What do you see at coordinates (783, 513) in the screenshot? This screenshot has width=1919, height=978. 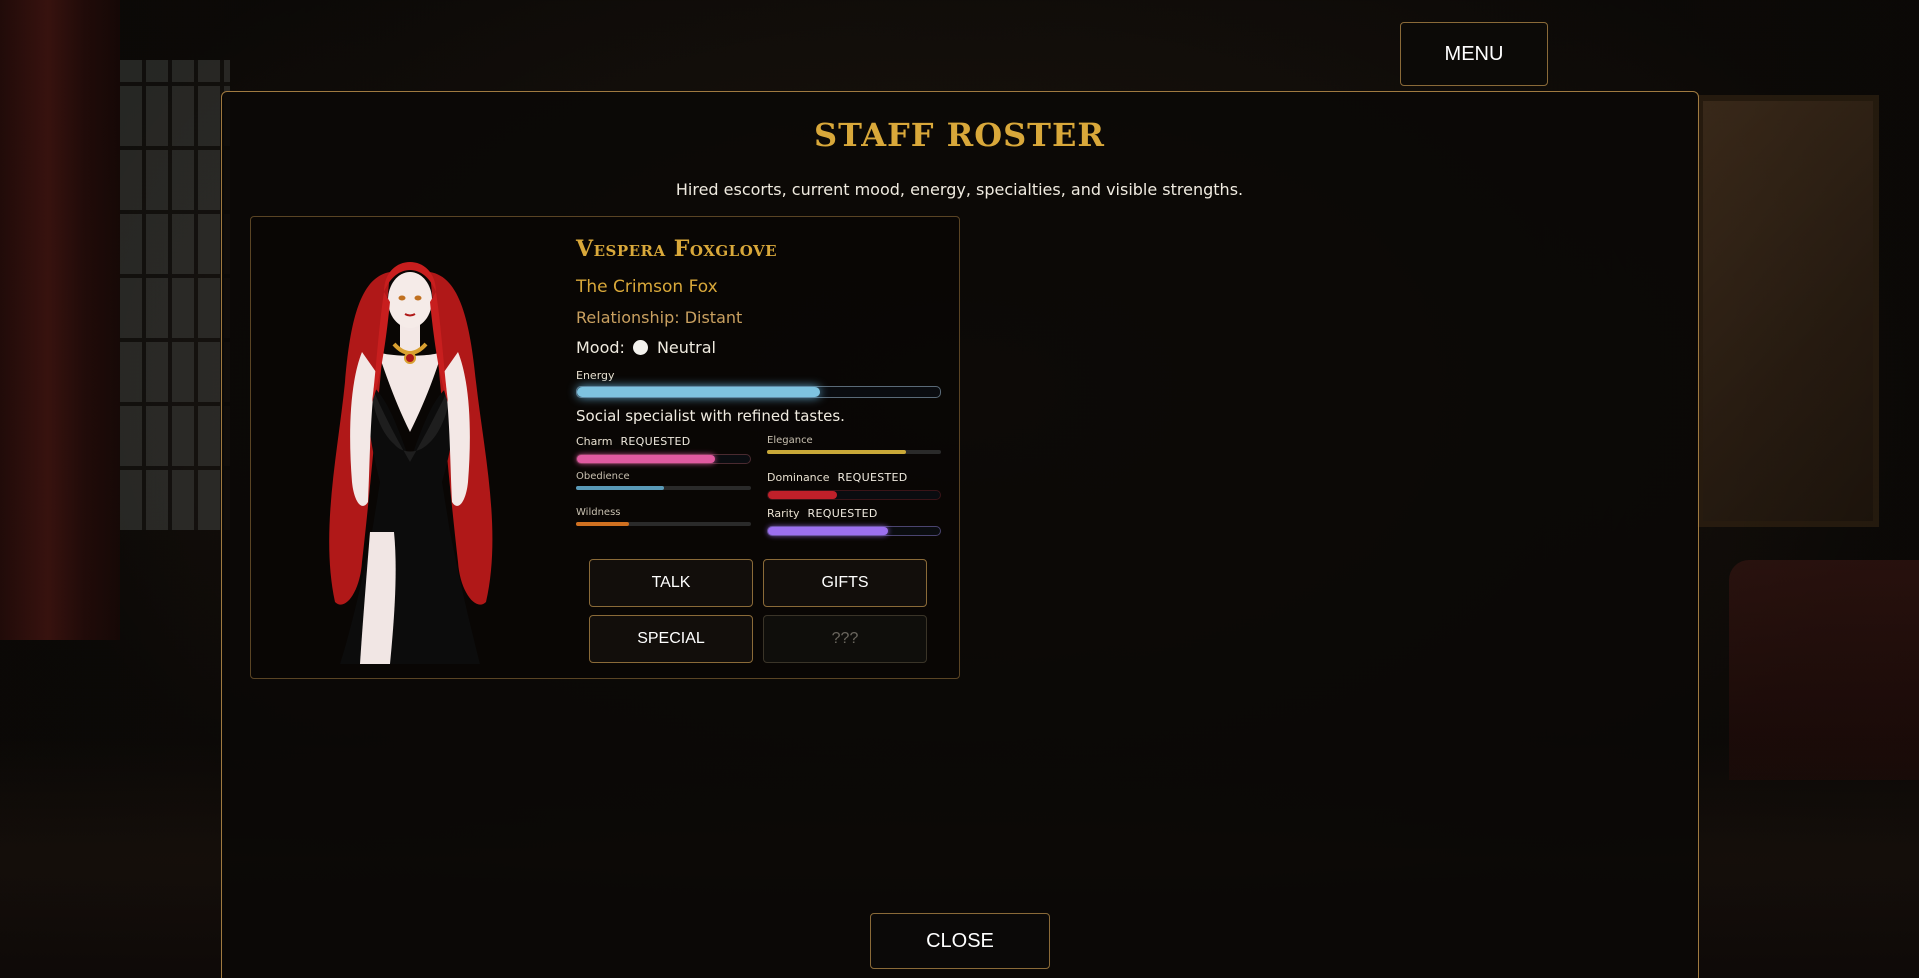 I see `stat-label: Rarity` at bounding box center [783, 513].